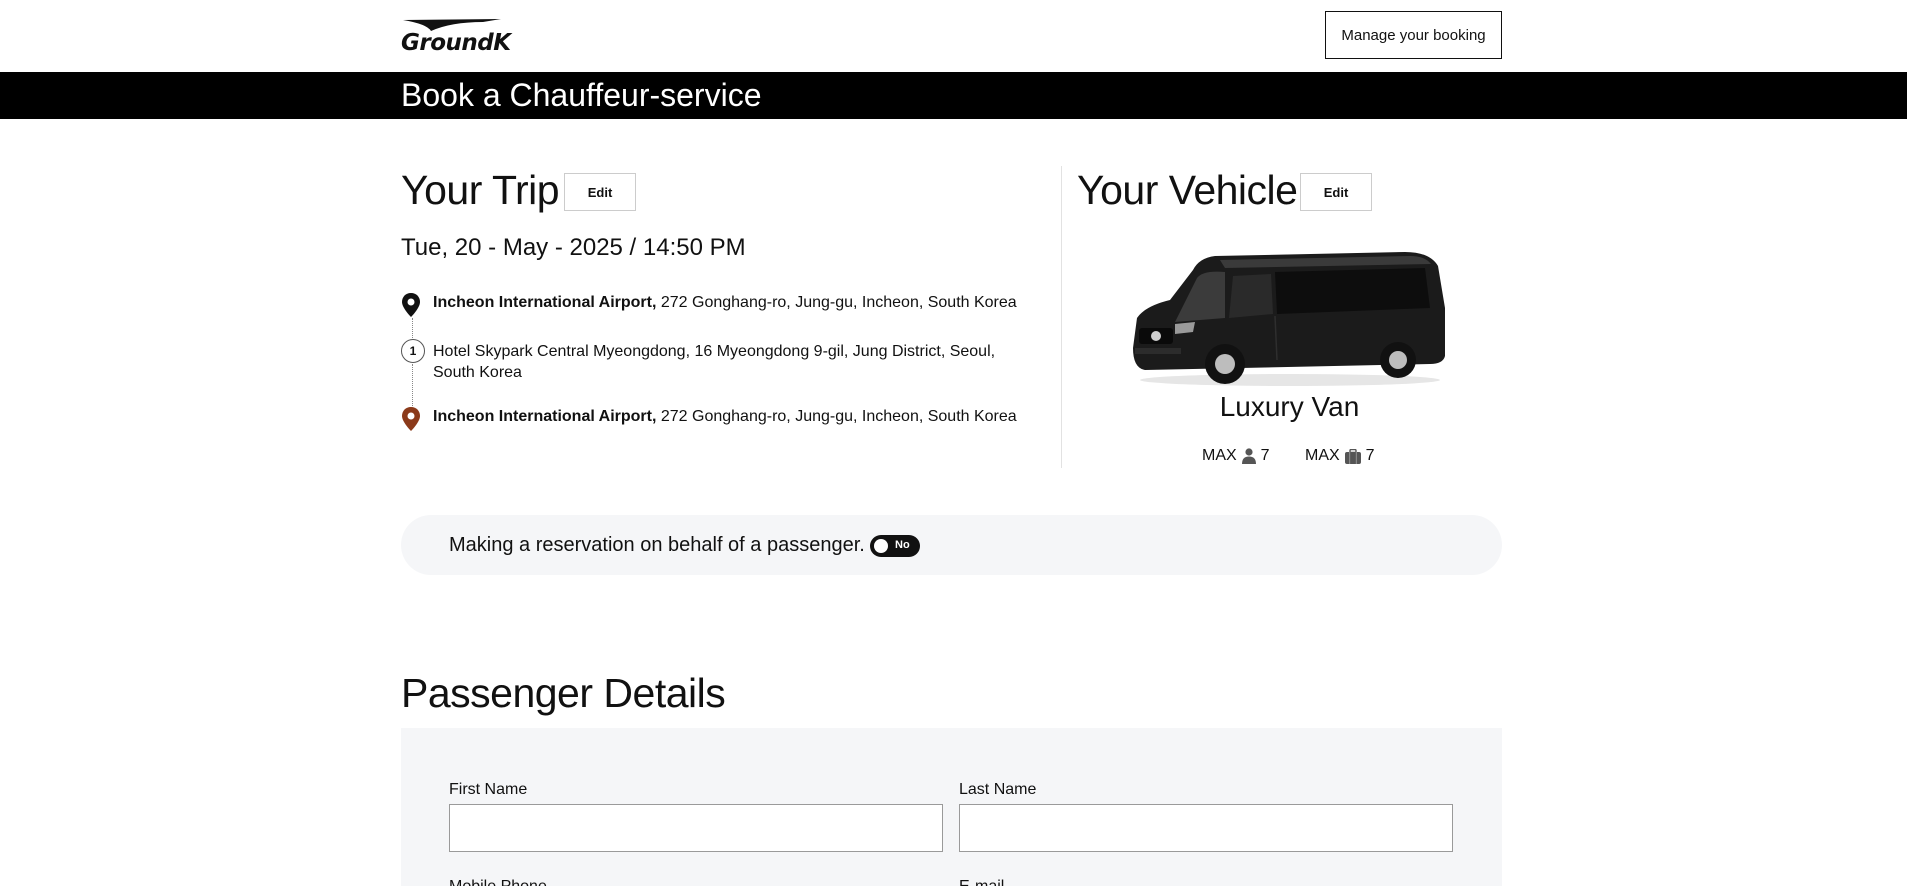  What do you see at coordinates (981, 882) in the screenshot?
I see `email-label: E-mail` at bounding box center [981, 882].